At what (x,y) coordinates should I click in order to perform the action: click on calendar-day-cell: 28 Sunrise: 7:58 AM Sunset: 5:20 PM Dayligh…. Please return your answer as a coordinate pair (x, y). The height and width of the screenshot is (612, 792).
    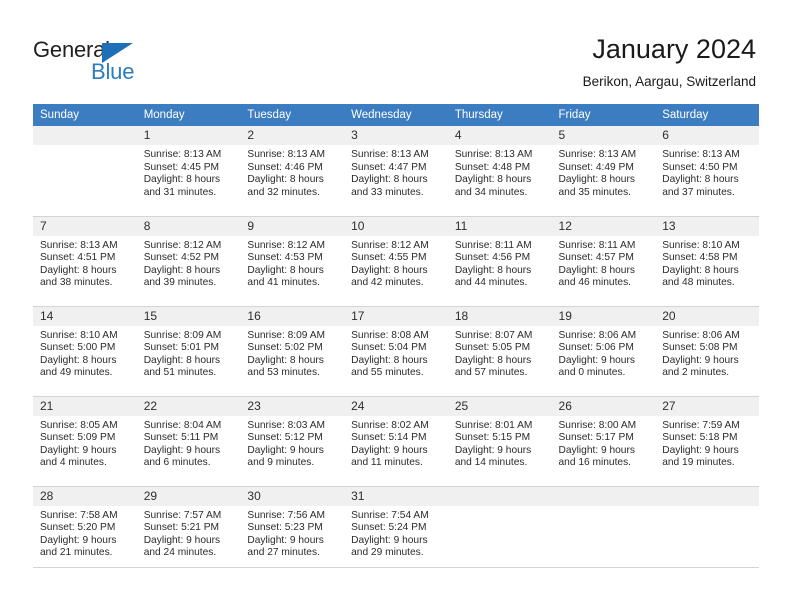
    Looking at the image, I should click on (85, 530).